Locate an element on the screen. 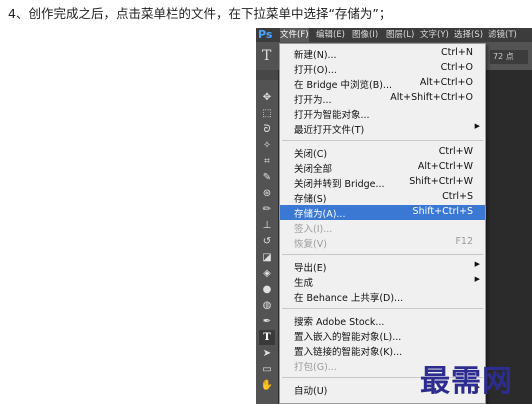  menu-edit: 编辑(E) is located at coordinates (330, 35).